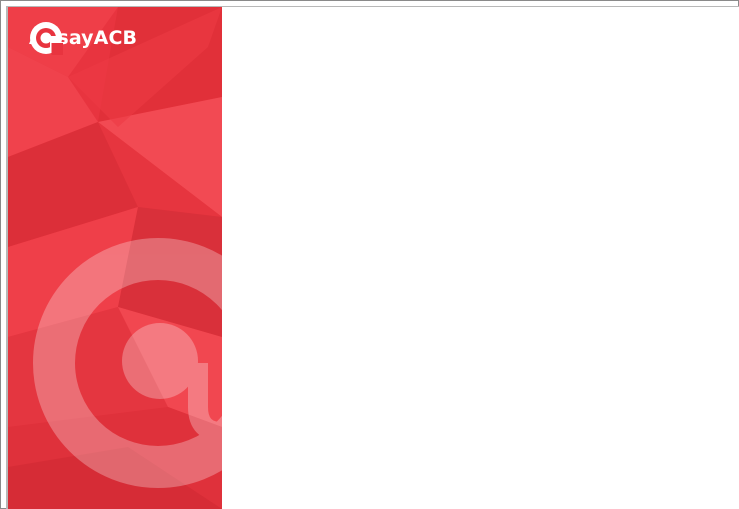 Image resolution: width=739 pixels, height=509 pixels. Describe the element at coordinates (83, 38) in the screenshot. I see `brand-logo: AhsayACB` at that location.